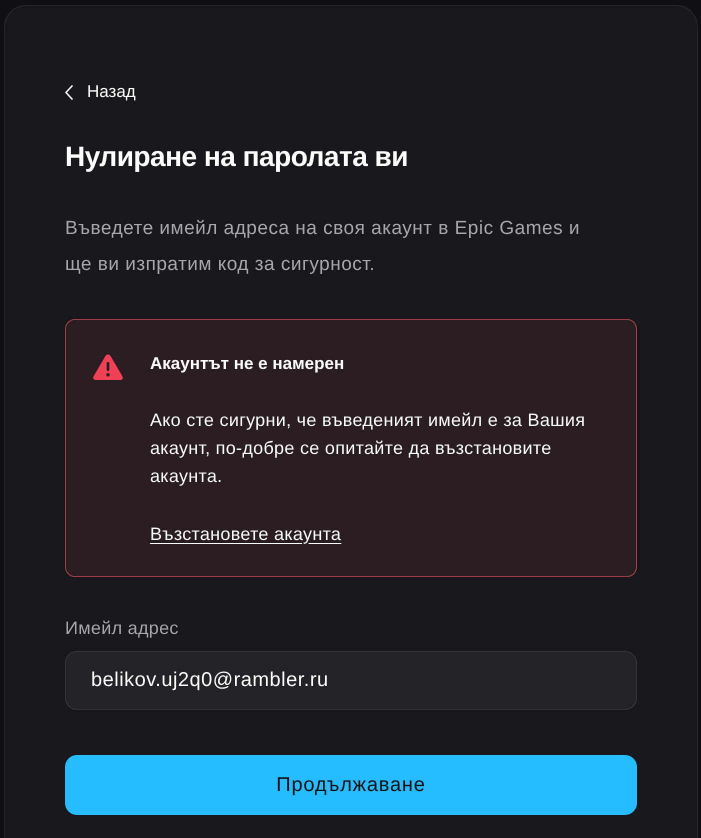 The image size is (701, 838). What do you see at coordinates (246, 534) in the screenshot?
I see `recover-account-link: Възстановете акаунта` at bounding box center [246, 534].